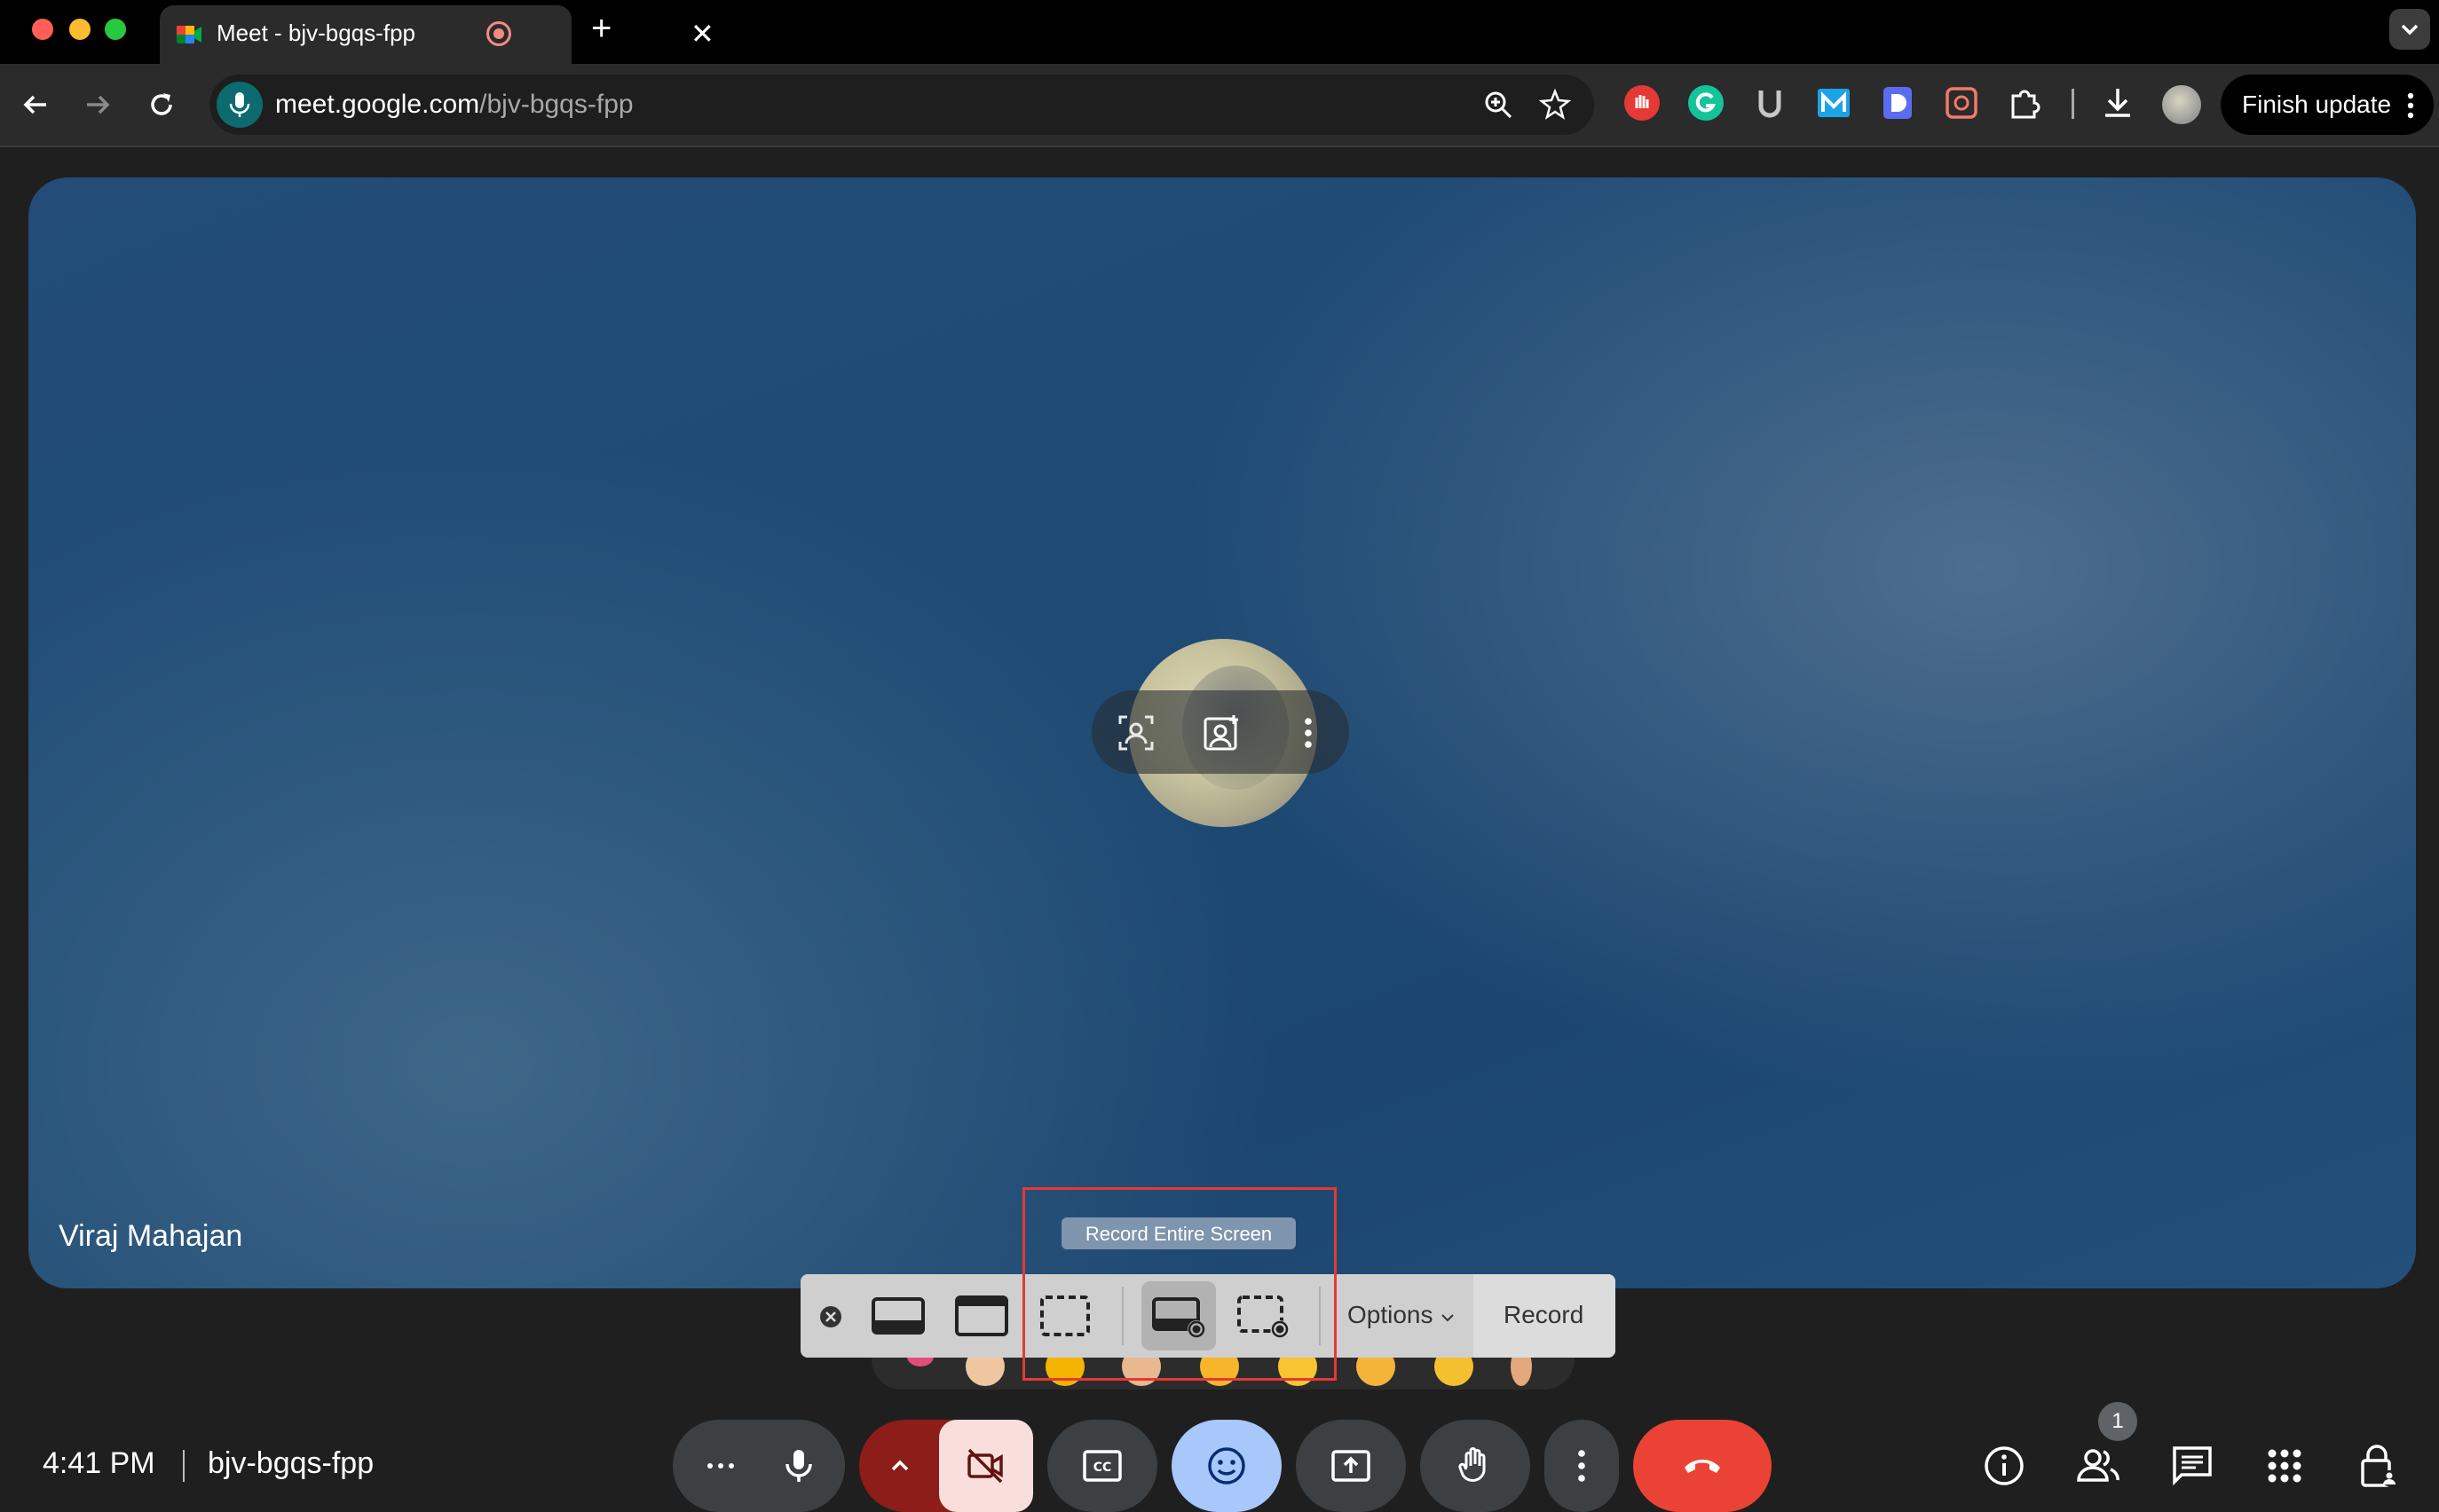 The image size is (2439, 1512). Describe the element at coordinates (292, 1463) in the screenshot. I see `meeting-code: bjv-bgqs-fpp` at that location.